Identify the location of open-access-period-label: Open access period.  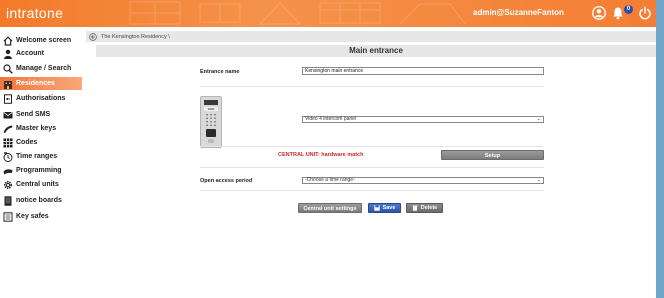
(226, 181).